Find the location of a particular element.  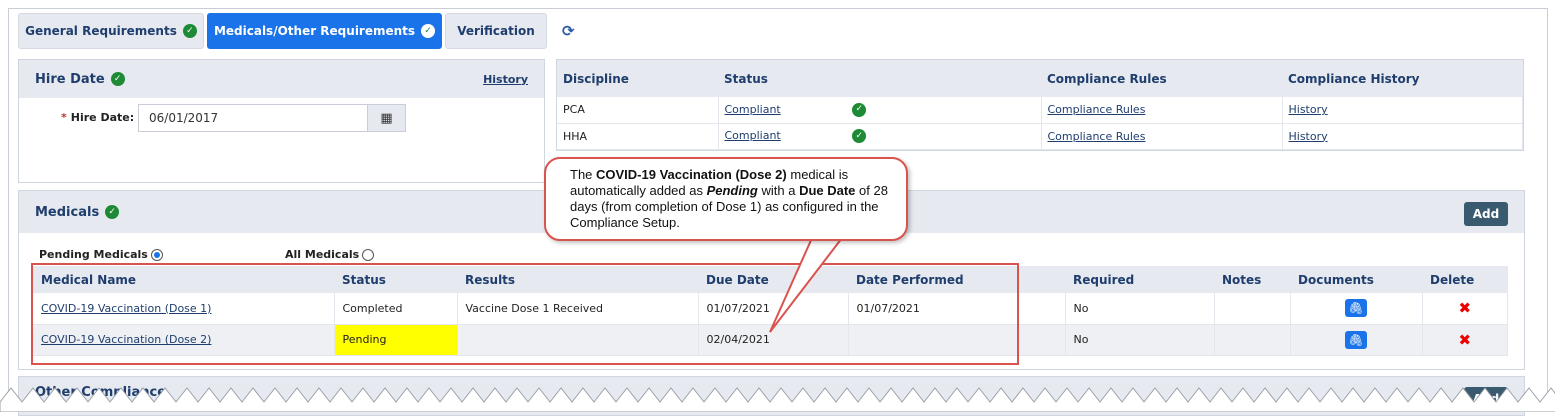

date-performed-cell: 01/07/2021 is located at coordinates (957, 309).